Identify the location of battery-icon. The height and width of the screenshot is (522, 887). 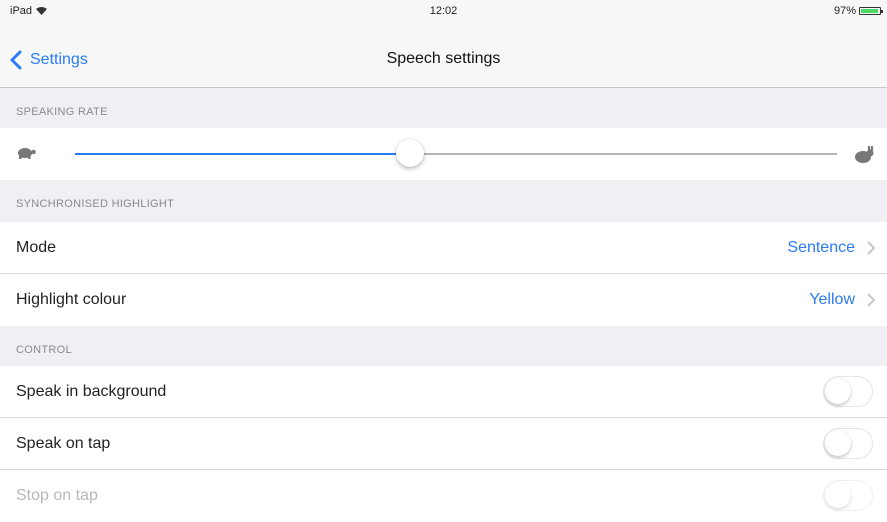
(871, 11).